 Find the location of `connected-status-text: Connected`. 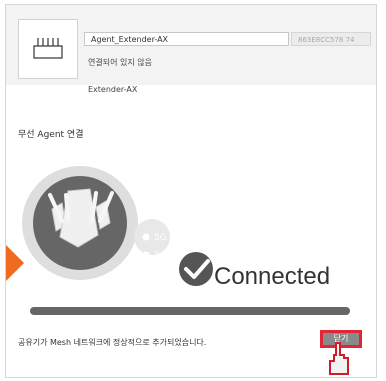

connected-status-text: Connected is located at coordinates (272, 276).